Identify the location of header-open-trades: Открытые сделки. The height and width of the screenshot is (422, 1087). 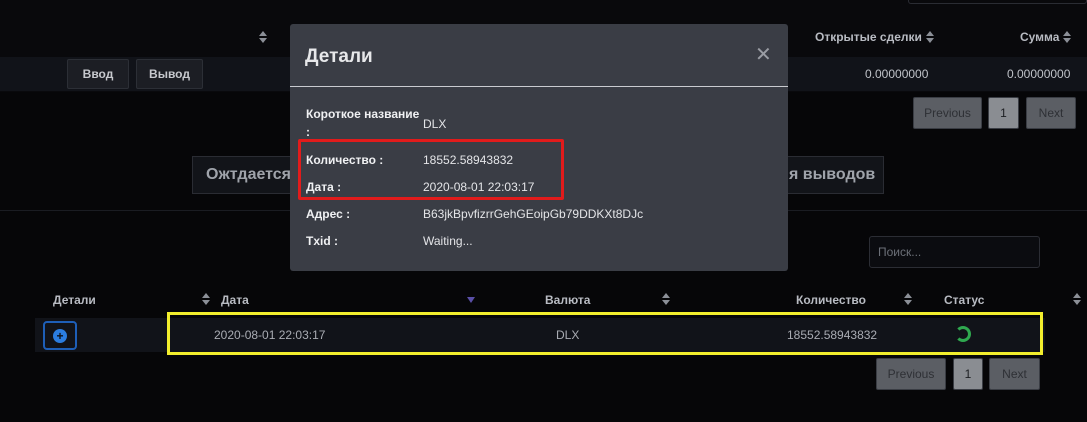
(874, 37).